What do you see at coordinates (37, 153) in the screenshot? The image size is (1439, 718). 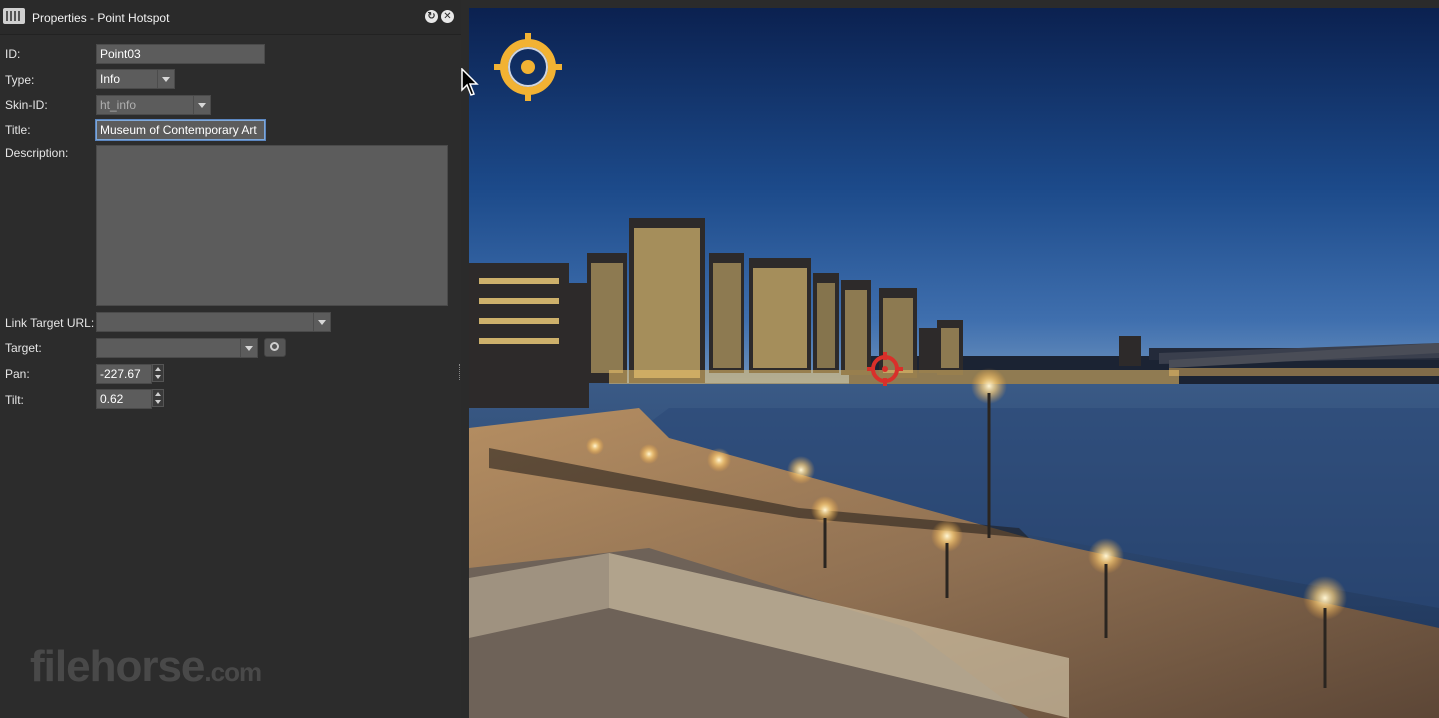 I see `description-label: Description:` at bounding box center [37, 153].